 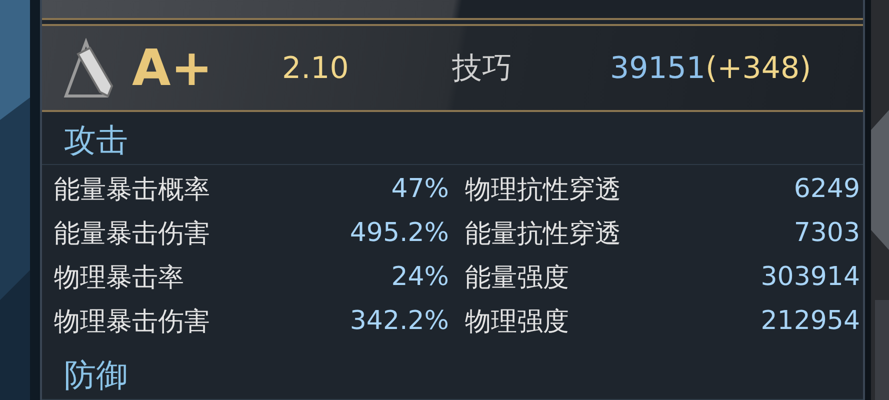 What do you see at coordinates (452, 140) in the screenshot?
I see `section-title: 攻击` at bounding box center [452, 140].